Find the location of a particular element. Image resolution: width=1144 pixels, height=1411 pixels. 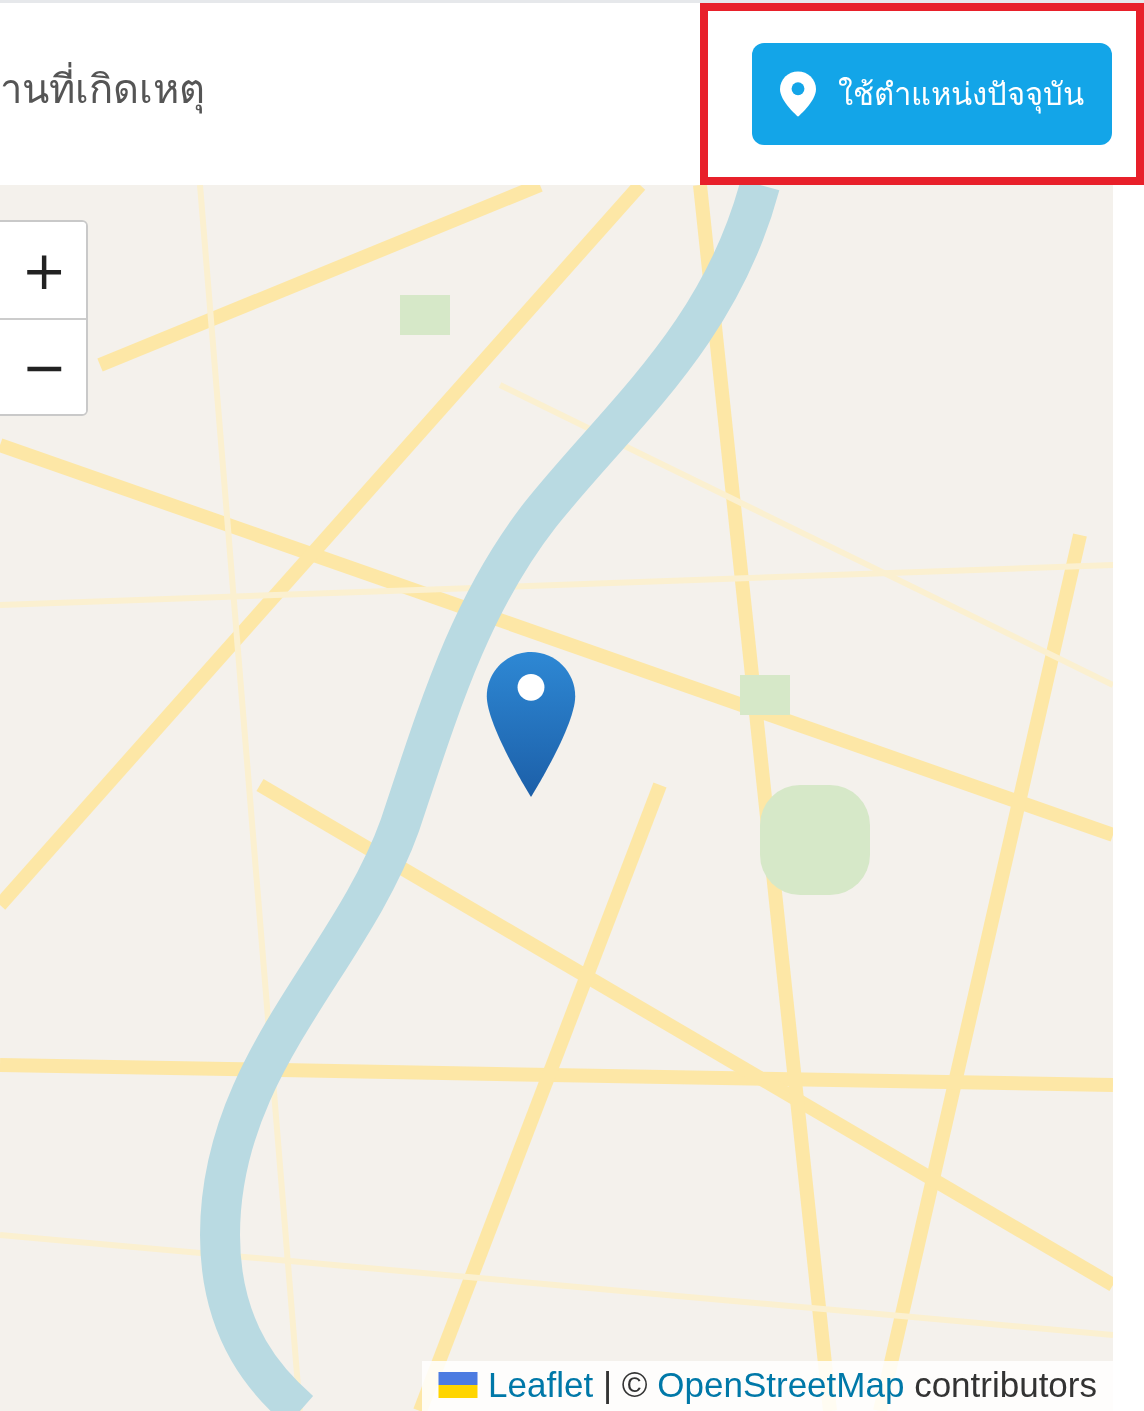

use-location-button: ใช้ตำแหน่งปัจจุบัน is located at coordinates (932, 94).